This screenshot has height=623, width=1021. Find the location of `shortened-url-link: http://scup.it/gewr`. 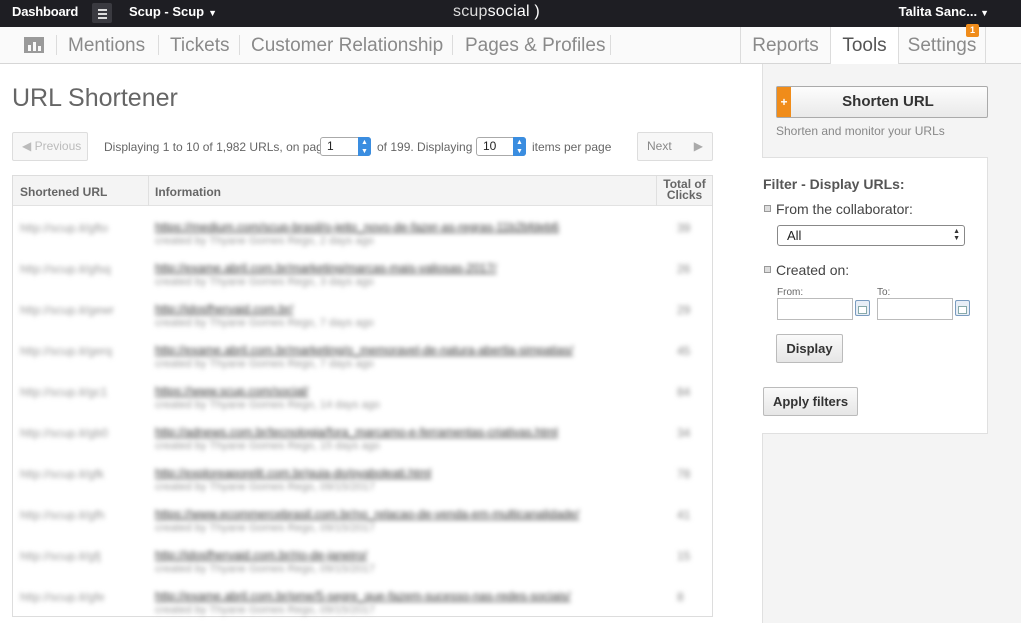

shortened-url-link: http://scup.it/gewr is located at coordinates (67, 310).